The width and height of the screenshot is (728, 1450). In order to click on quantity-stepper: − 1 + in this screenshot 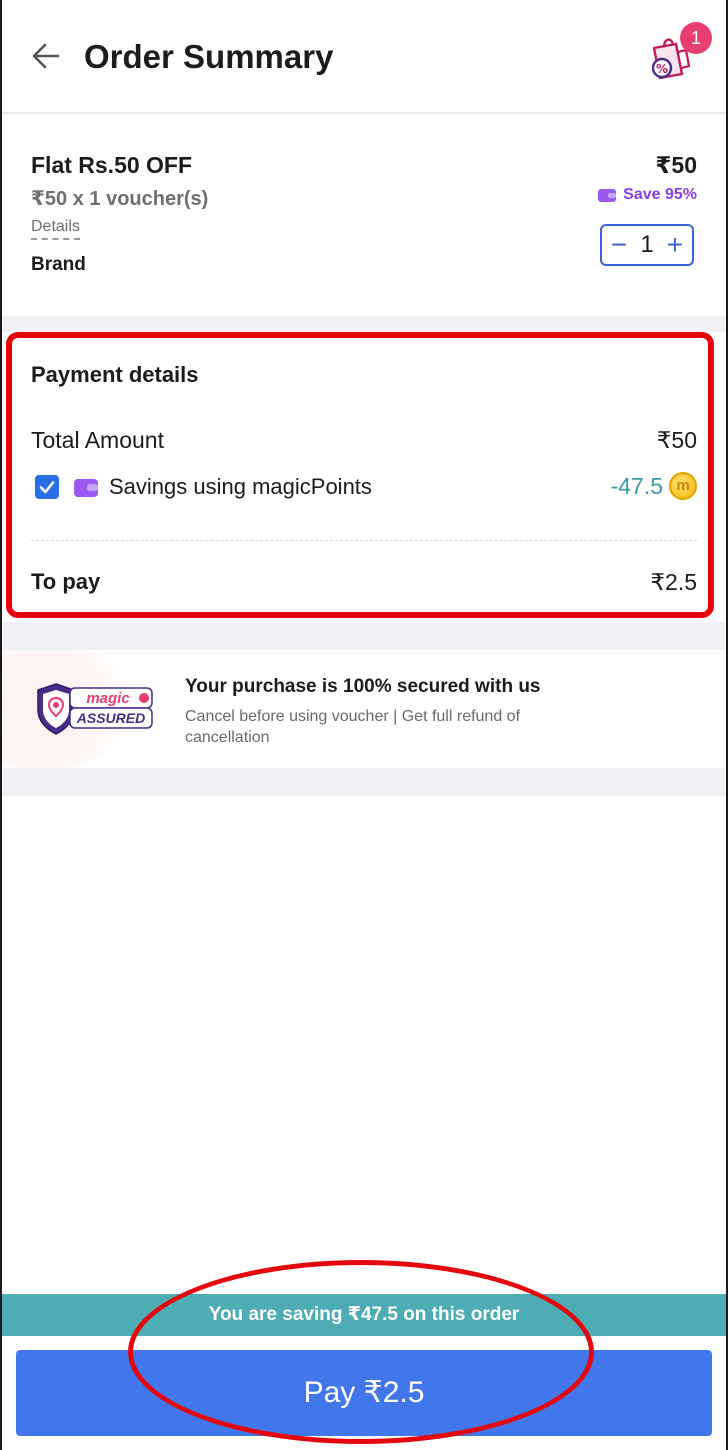, I will do `click(647, 245)`.